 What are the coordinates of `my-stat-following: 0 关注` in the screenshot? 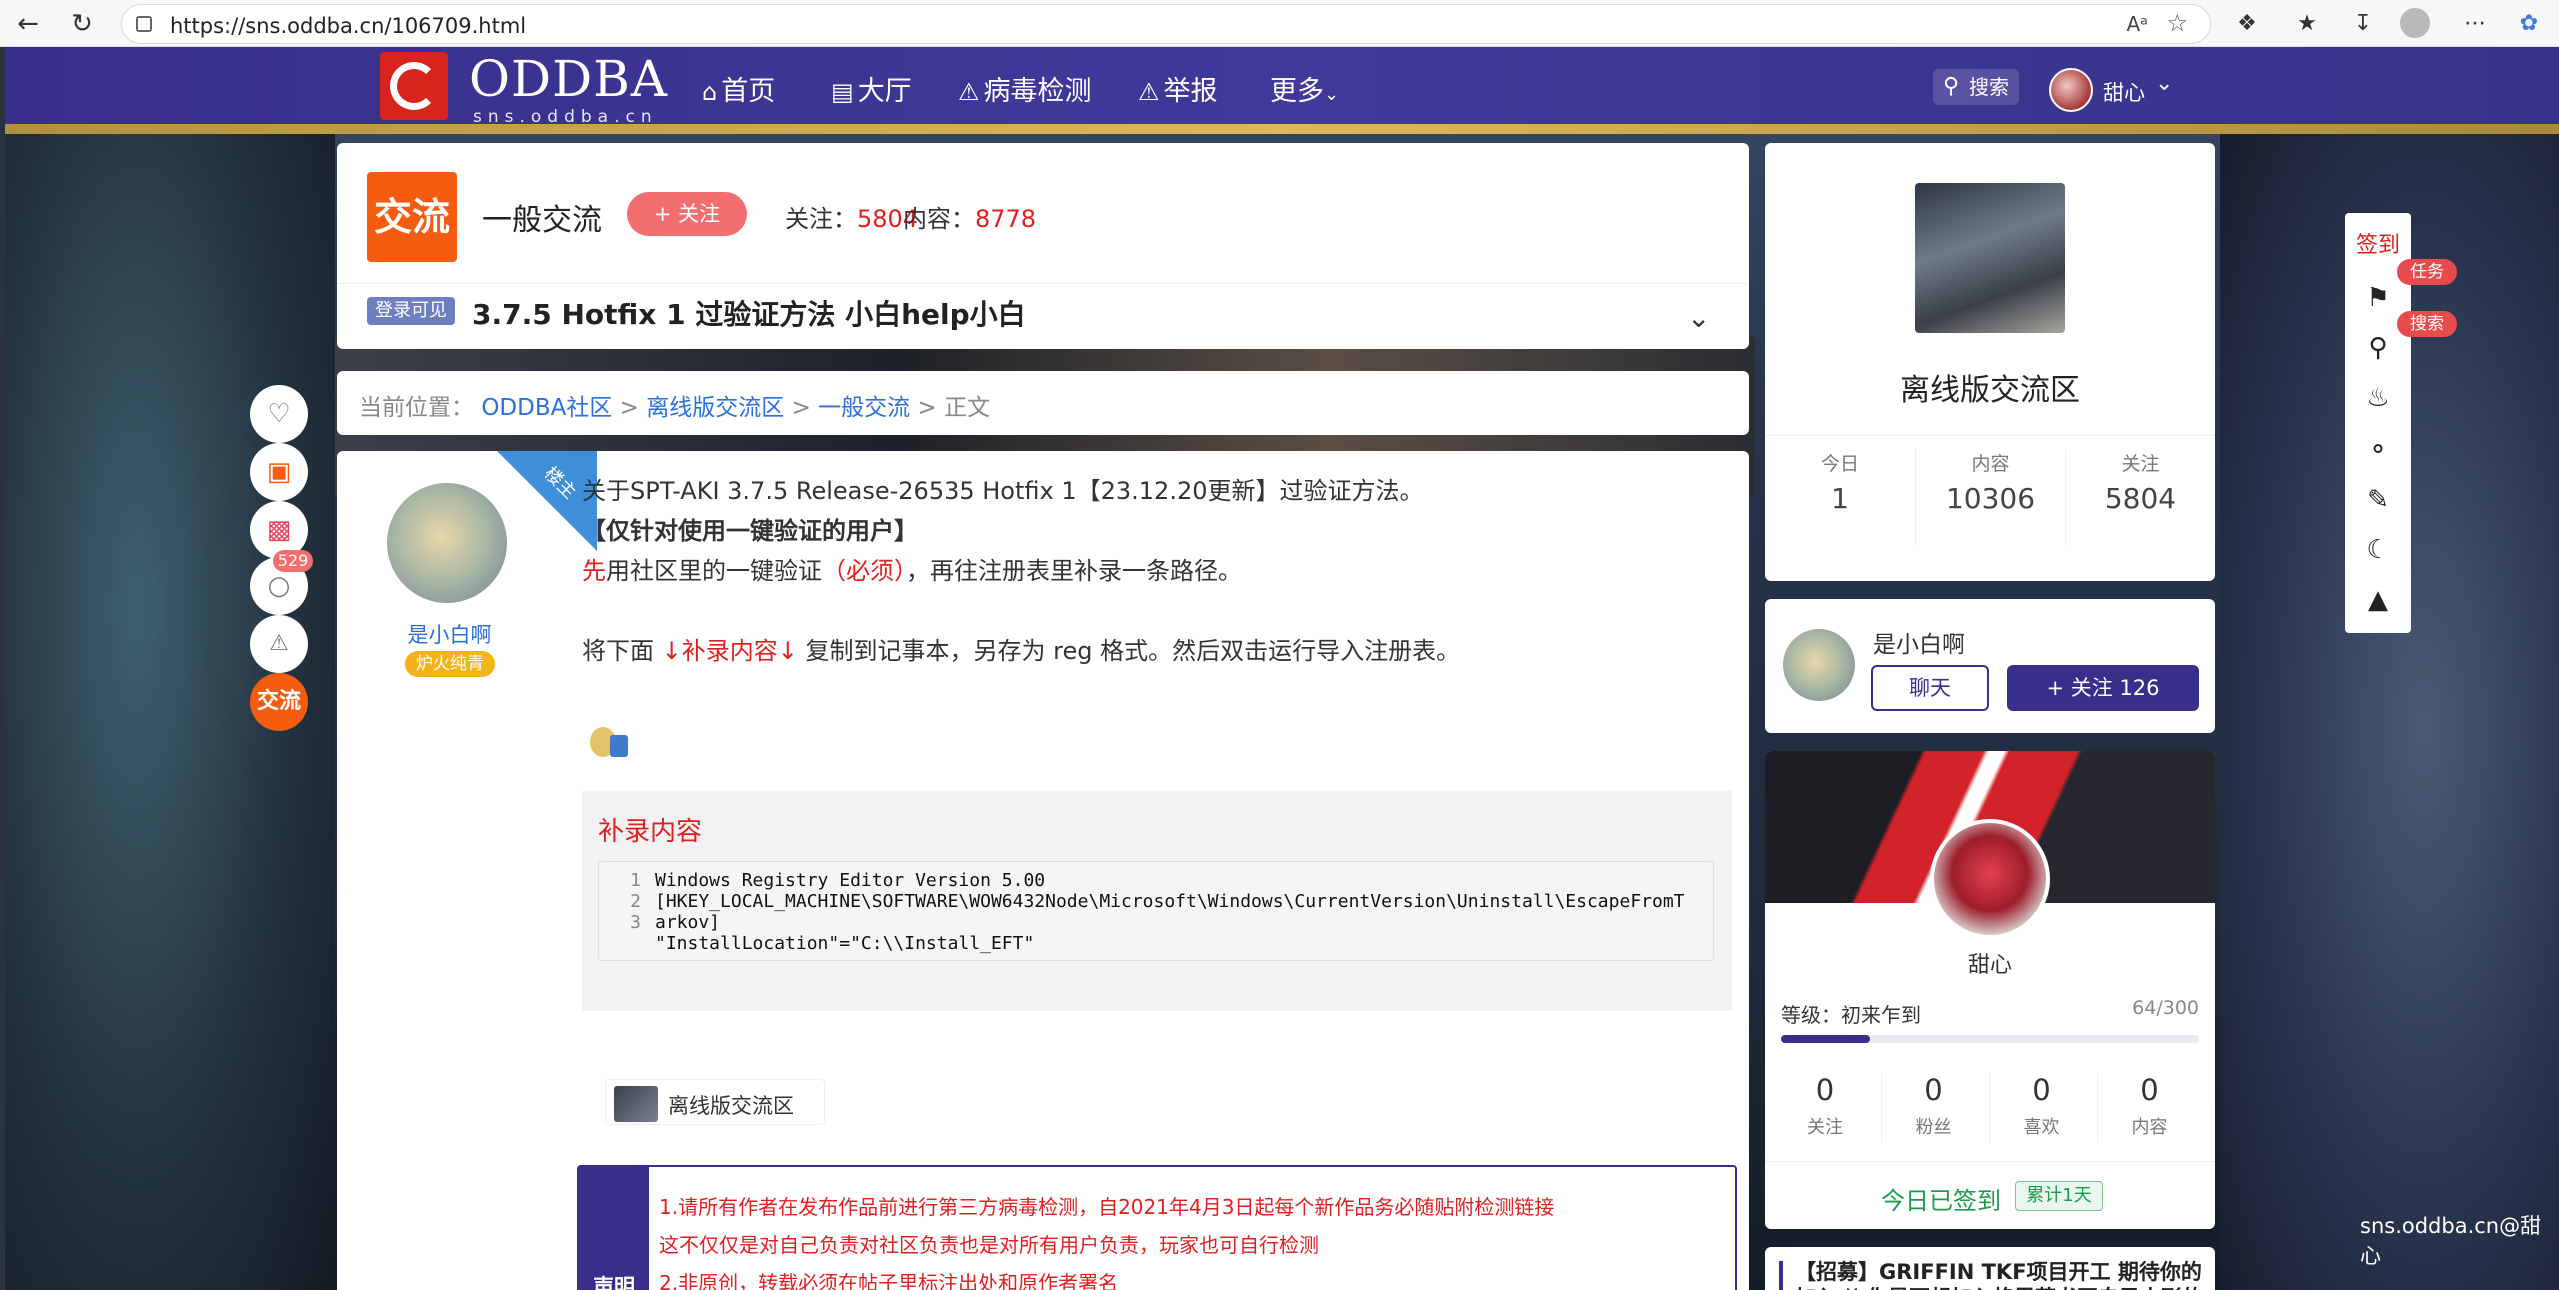 It's located at (1825, 1106).